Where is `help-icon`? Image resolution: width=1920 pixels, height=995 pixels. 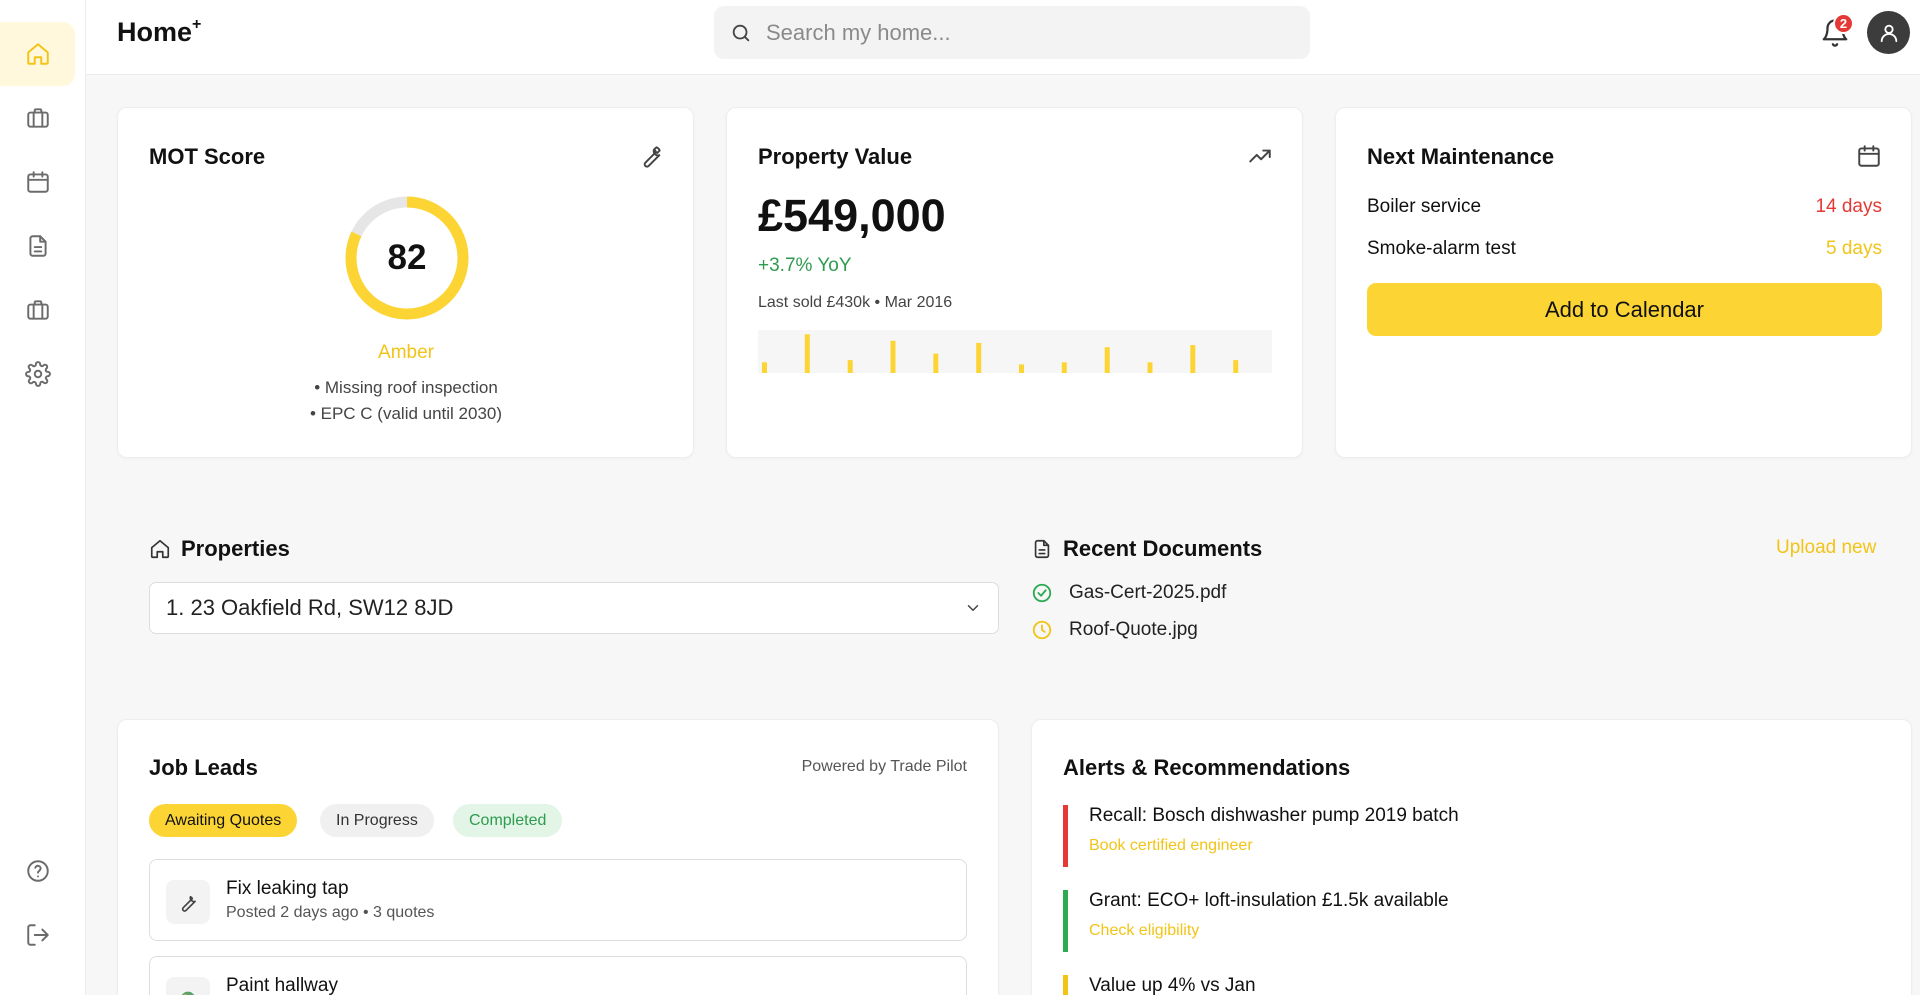 help-icon is located at coordinates (37, 871).